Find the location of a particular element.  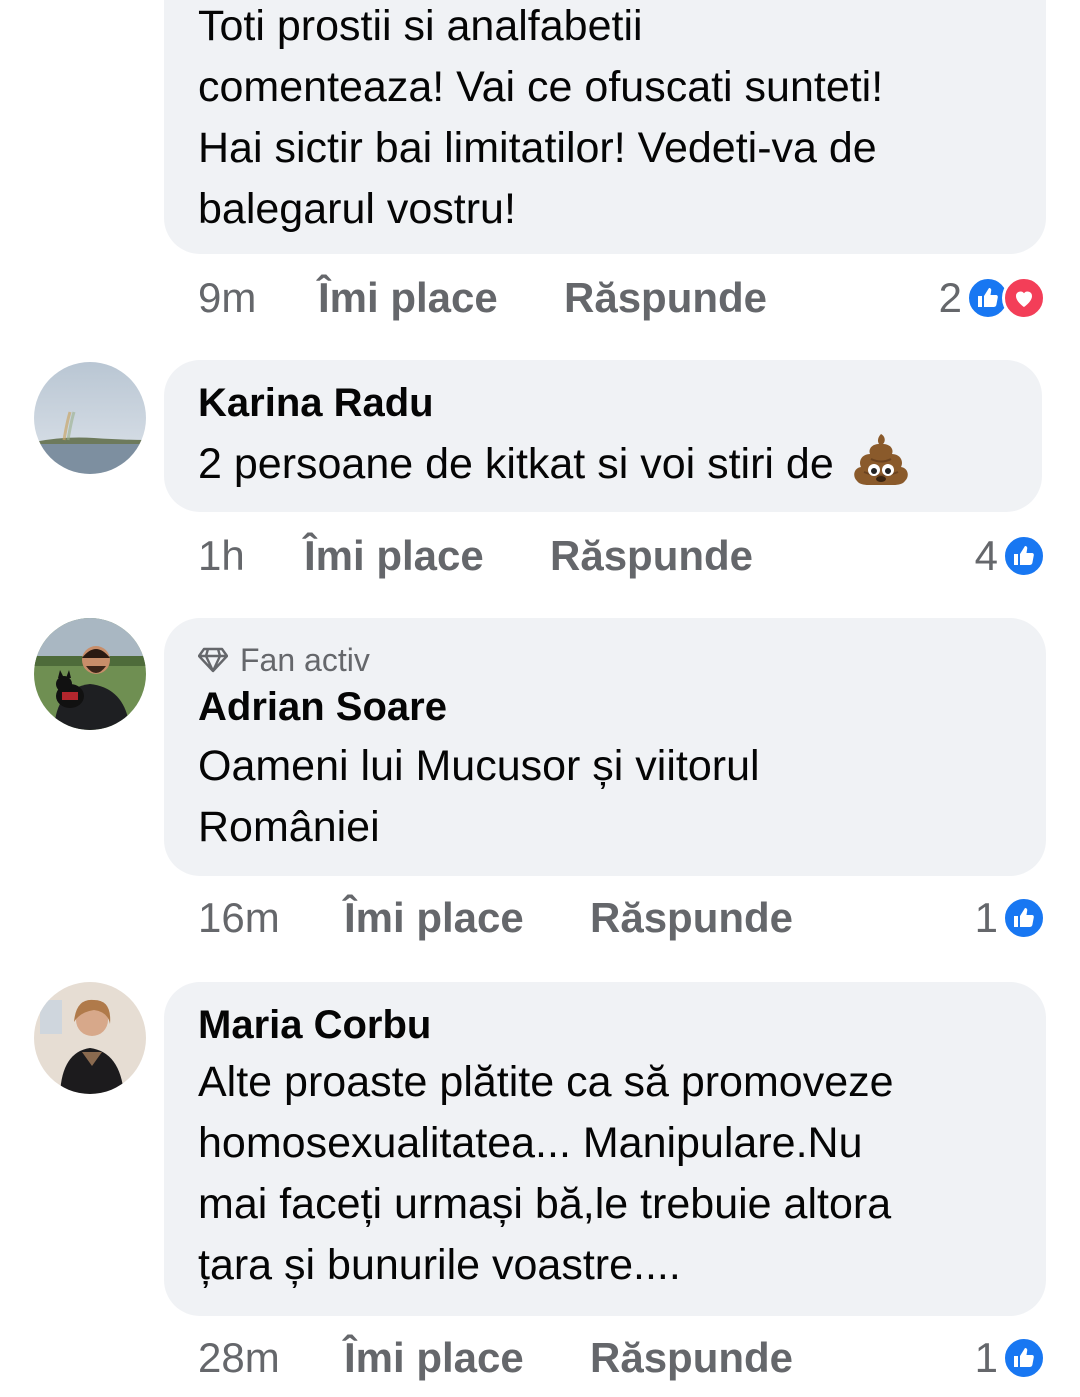

comment-text-line: Oameni lui Mucusor și viitorul is located at coordinates (479, 766).